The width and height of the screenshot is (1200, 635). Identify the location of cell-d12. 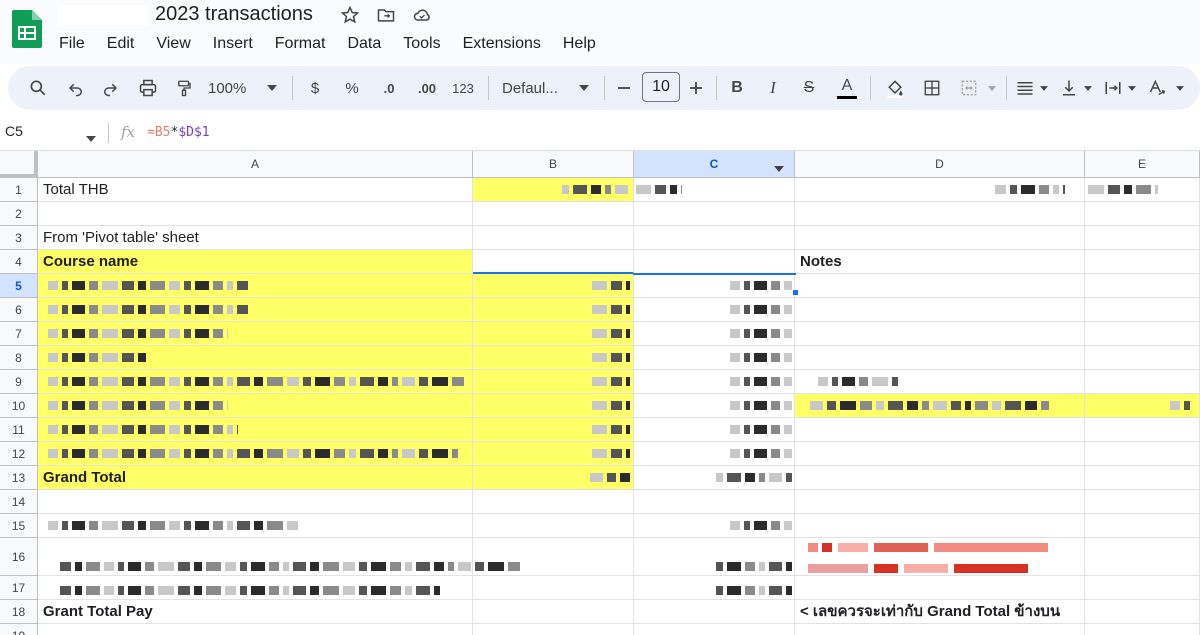
(940, 454).